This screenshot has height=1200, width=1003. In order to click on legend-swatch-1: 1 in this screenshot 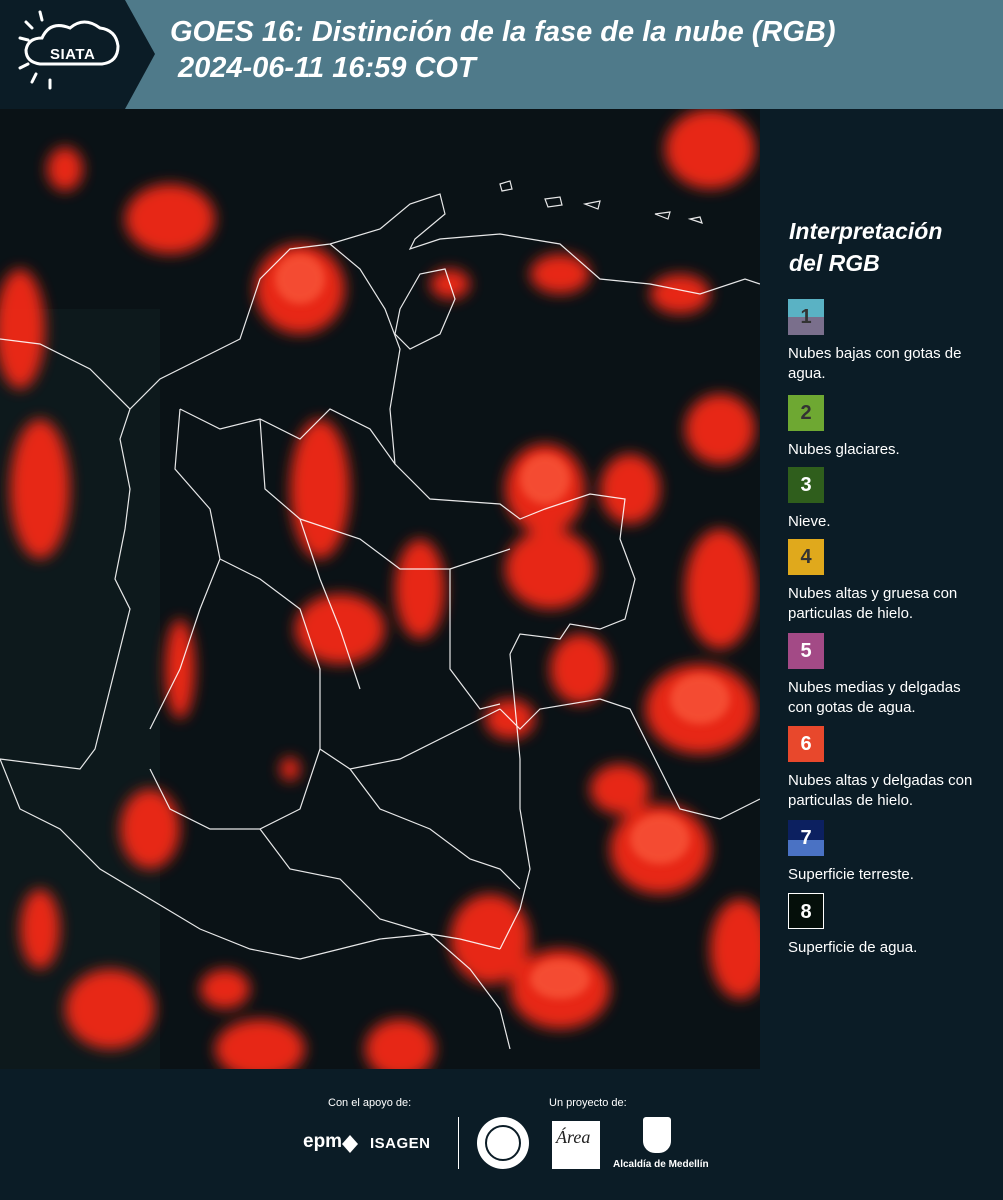, I will do `click(806, 317)`.